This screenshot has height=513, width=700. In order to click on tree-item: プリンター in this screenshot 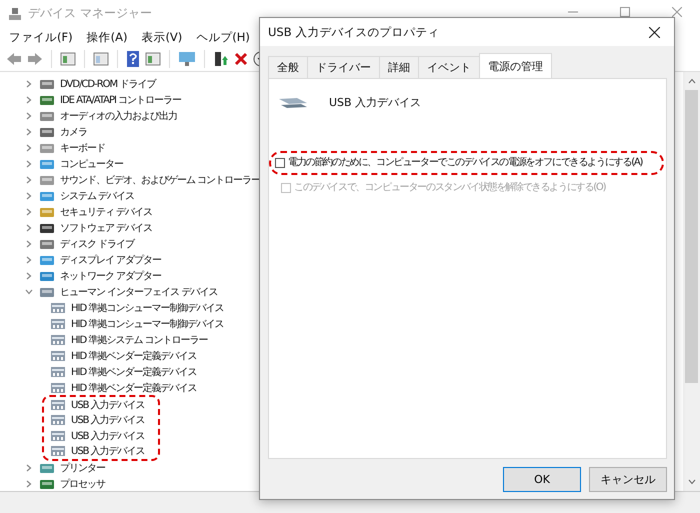, I will do `click(82, 468)`.